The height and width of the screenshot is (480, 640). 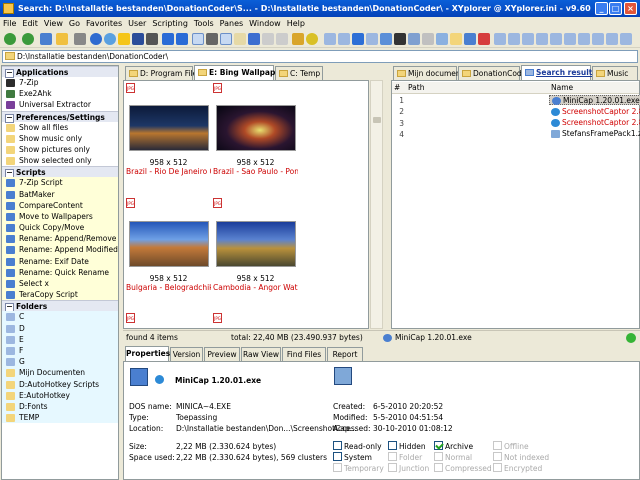 What do you see at coordinates (60, 216) in the screenshot?
I see `script-item: Move to Wallpapers` at bounding box center [60, 216].